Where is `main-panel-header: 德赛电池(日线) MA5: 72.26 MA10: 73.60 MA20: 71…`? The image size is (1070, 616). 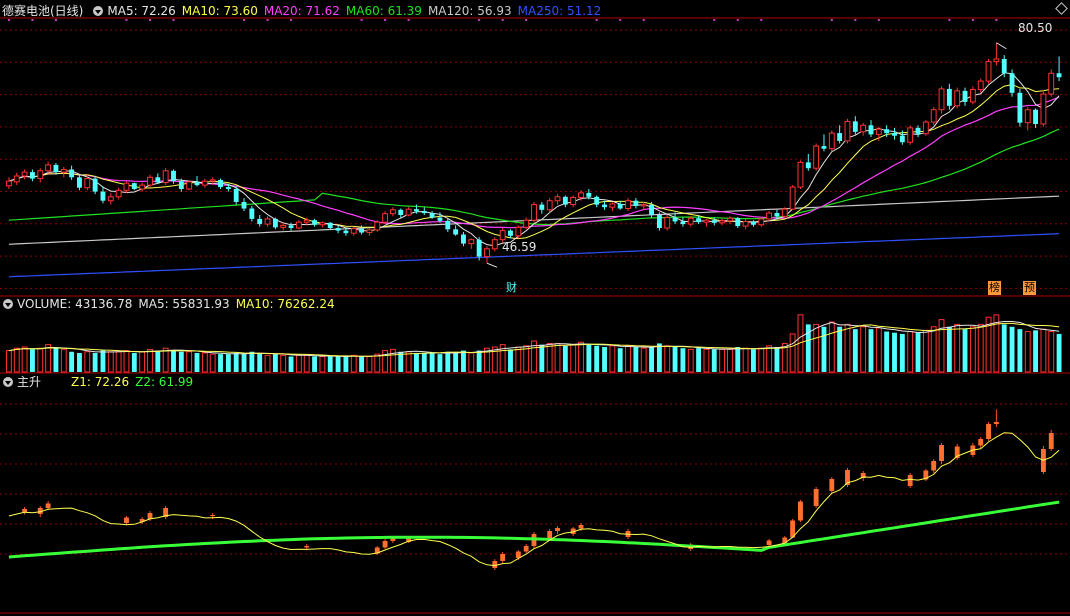 main-panel-header: 德赛电池(日线) MA5: 72.26 MA10: 73.60 MA20: 71… is located at coordinates (303, 11).